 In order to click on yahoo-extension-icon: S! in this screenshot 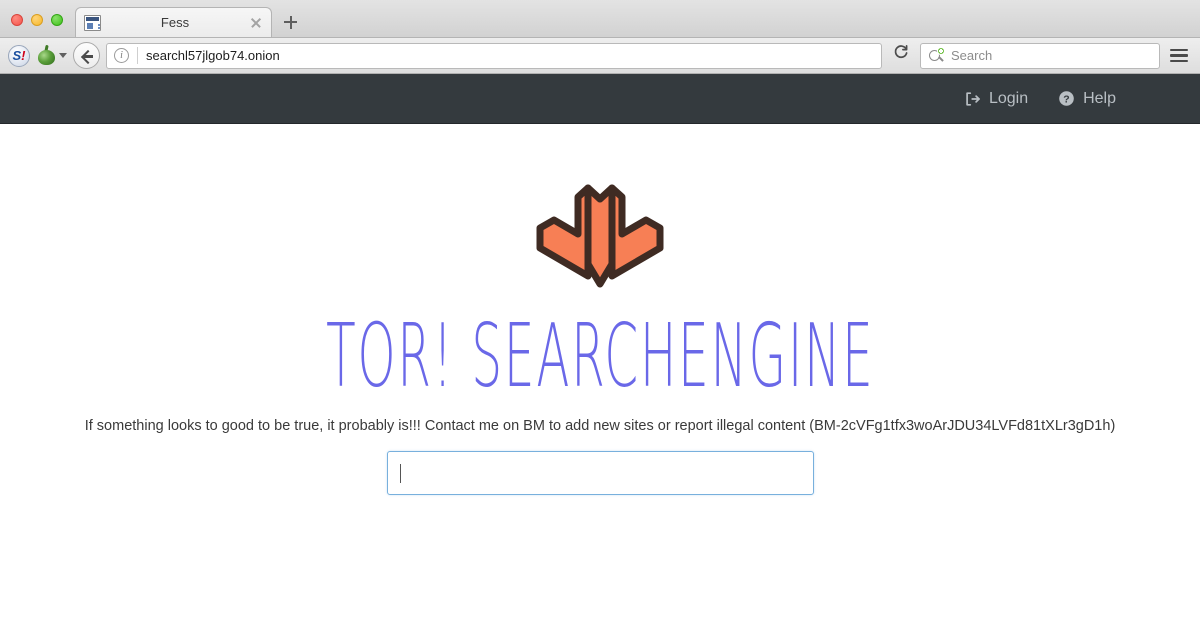, I will do `click(19, 55)`.